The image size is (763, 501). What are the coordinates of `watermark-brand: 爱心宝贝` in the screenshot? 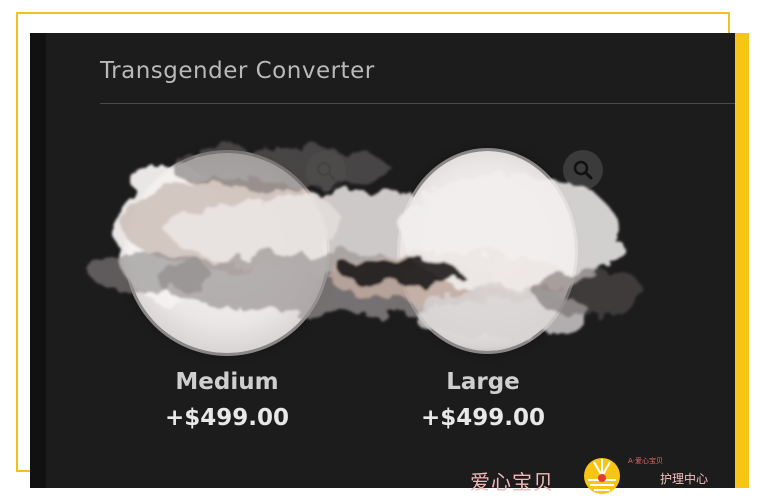 It's located at (512, 482).